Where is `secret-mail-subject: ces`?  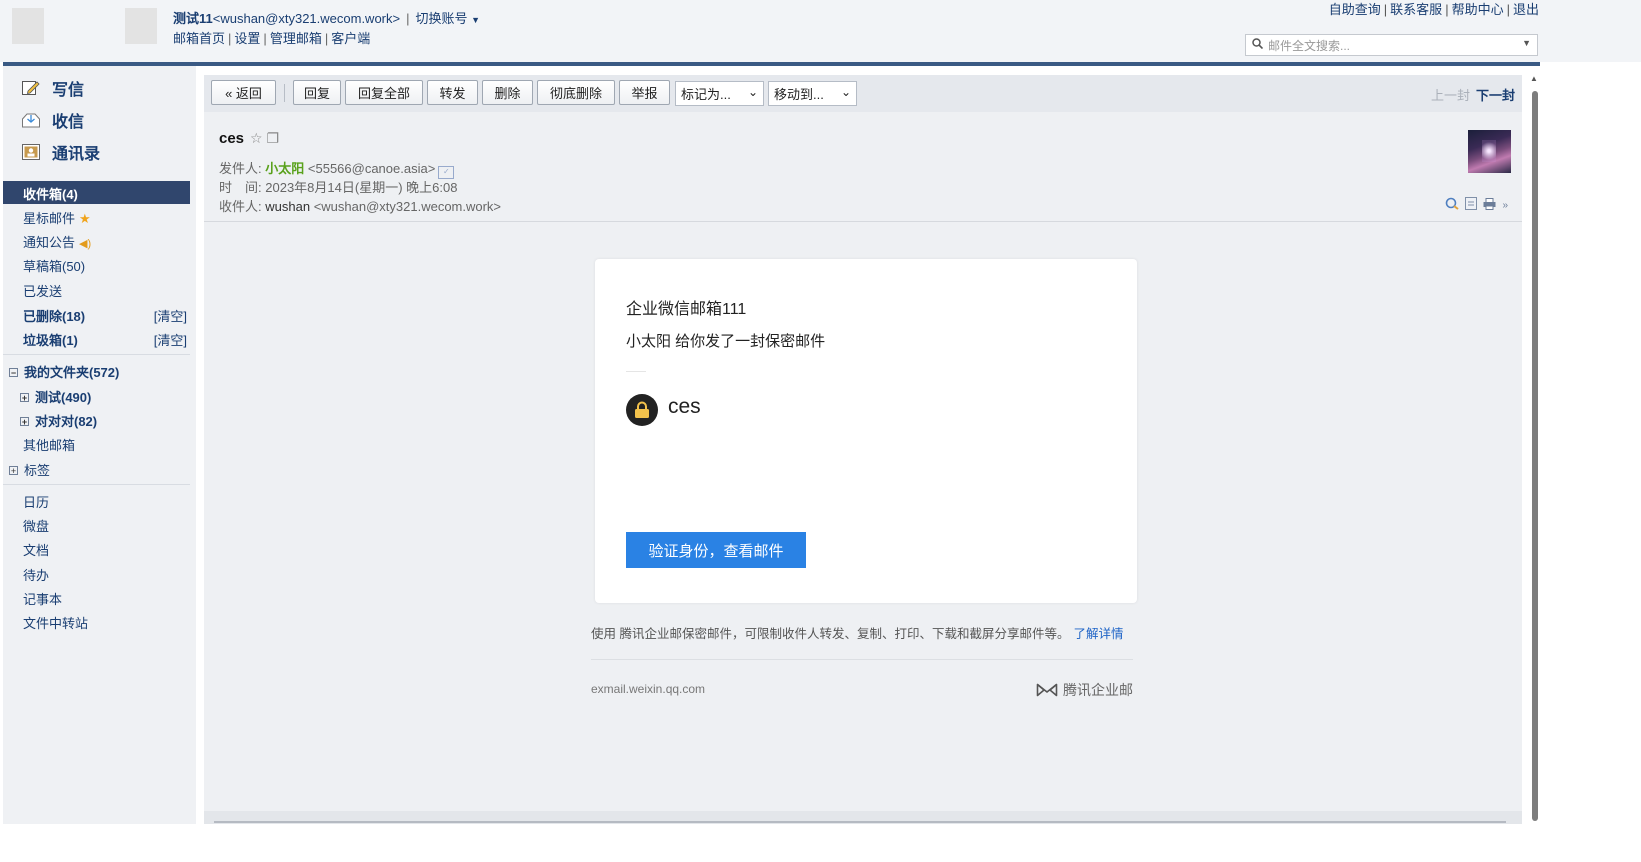 secret-mail-subject: ces is located at coordinates (684, 406).